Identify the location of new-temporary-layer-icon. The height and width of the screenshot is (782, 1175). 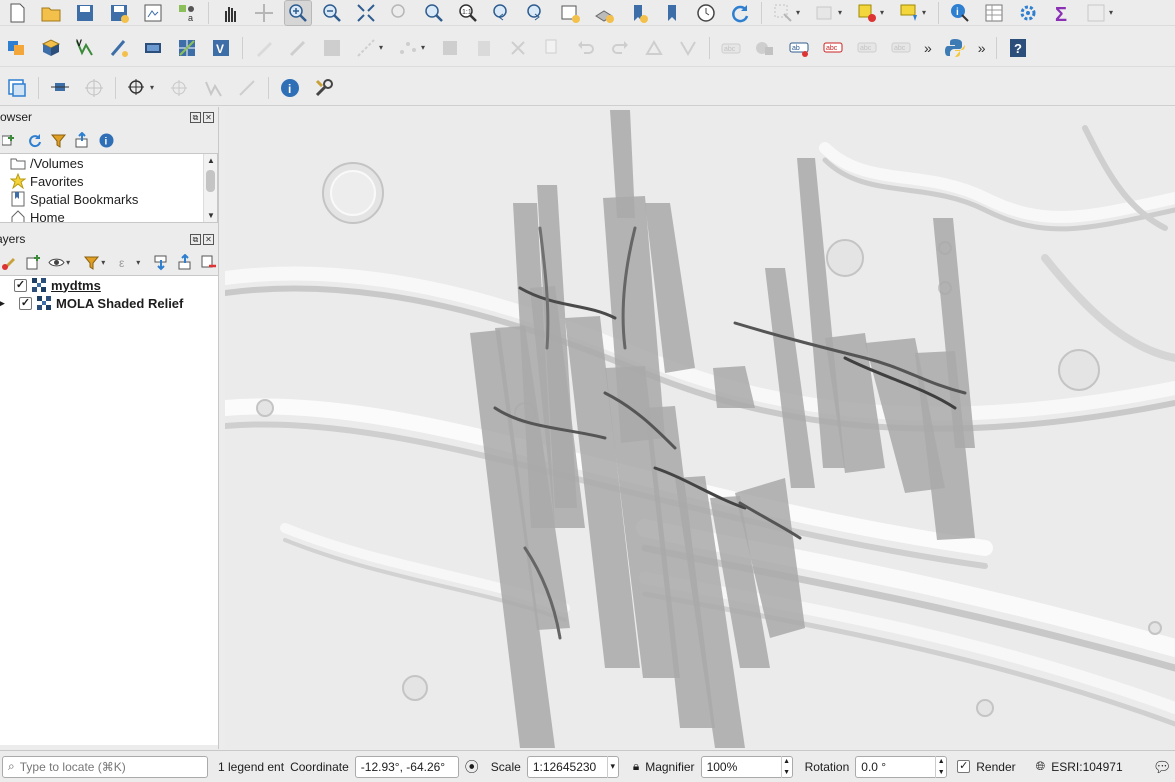
(119, 48).